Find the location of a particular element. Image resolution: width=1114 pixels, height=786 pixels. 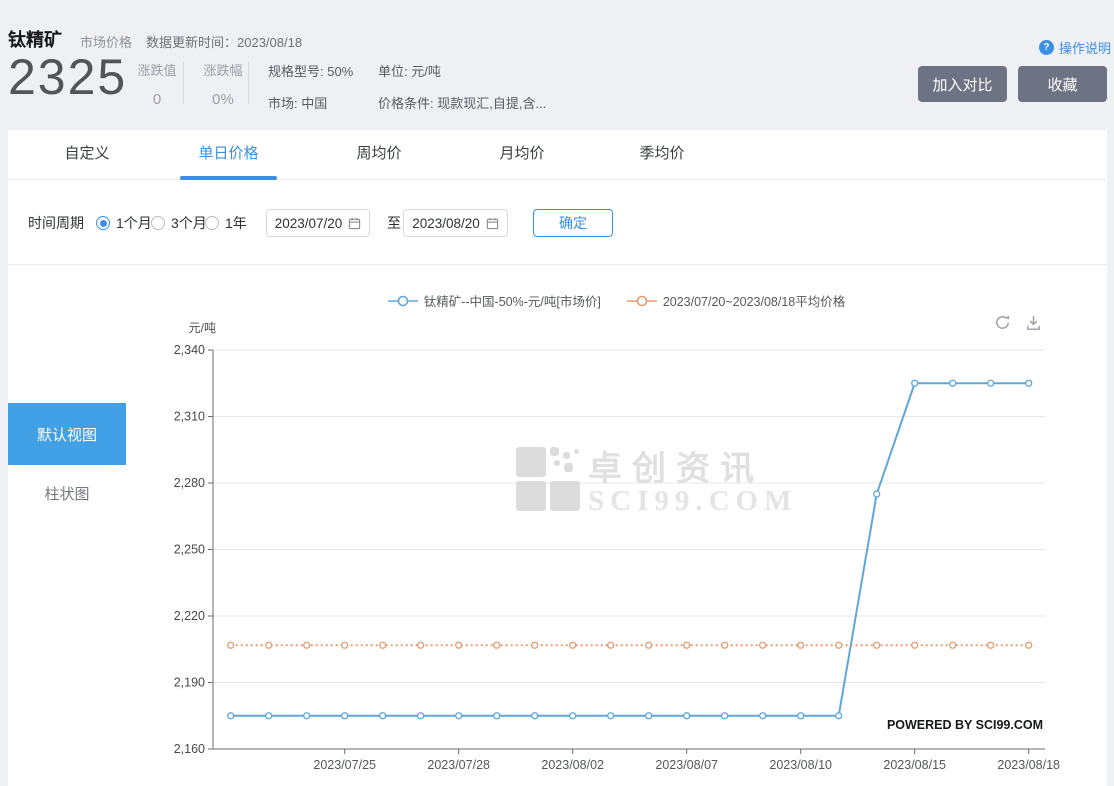

svg-text: 2,190 is located at coordinates (189, 683).